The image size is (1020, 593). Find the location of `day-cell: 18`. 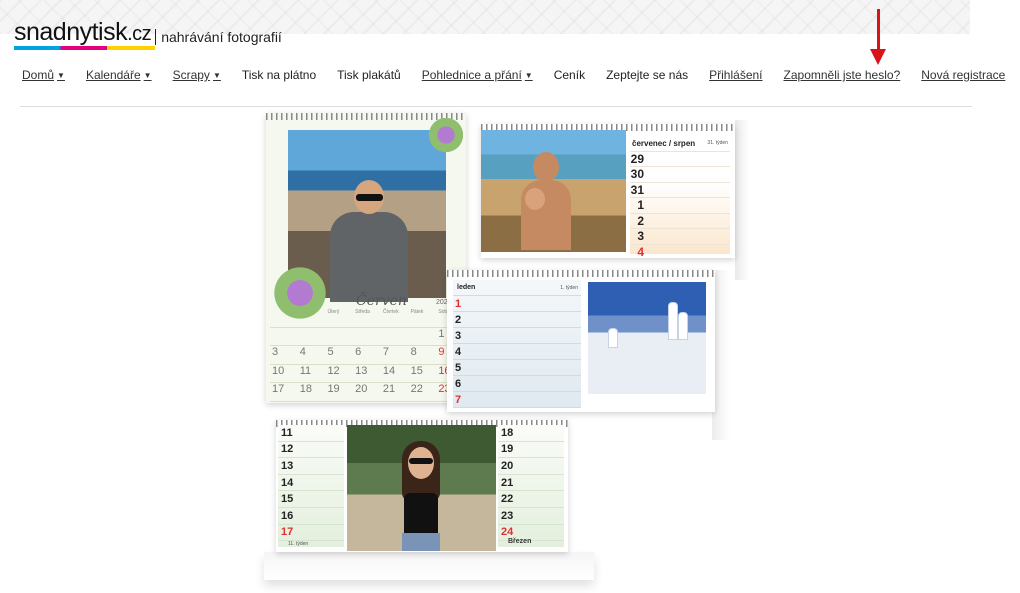

day-cell: 18 is located at coordinates (305, 389).